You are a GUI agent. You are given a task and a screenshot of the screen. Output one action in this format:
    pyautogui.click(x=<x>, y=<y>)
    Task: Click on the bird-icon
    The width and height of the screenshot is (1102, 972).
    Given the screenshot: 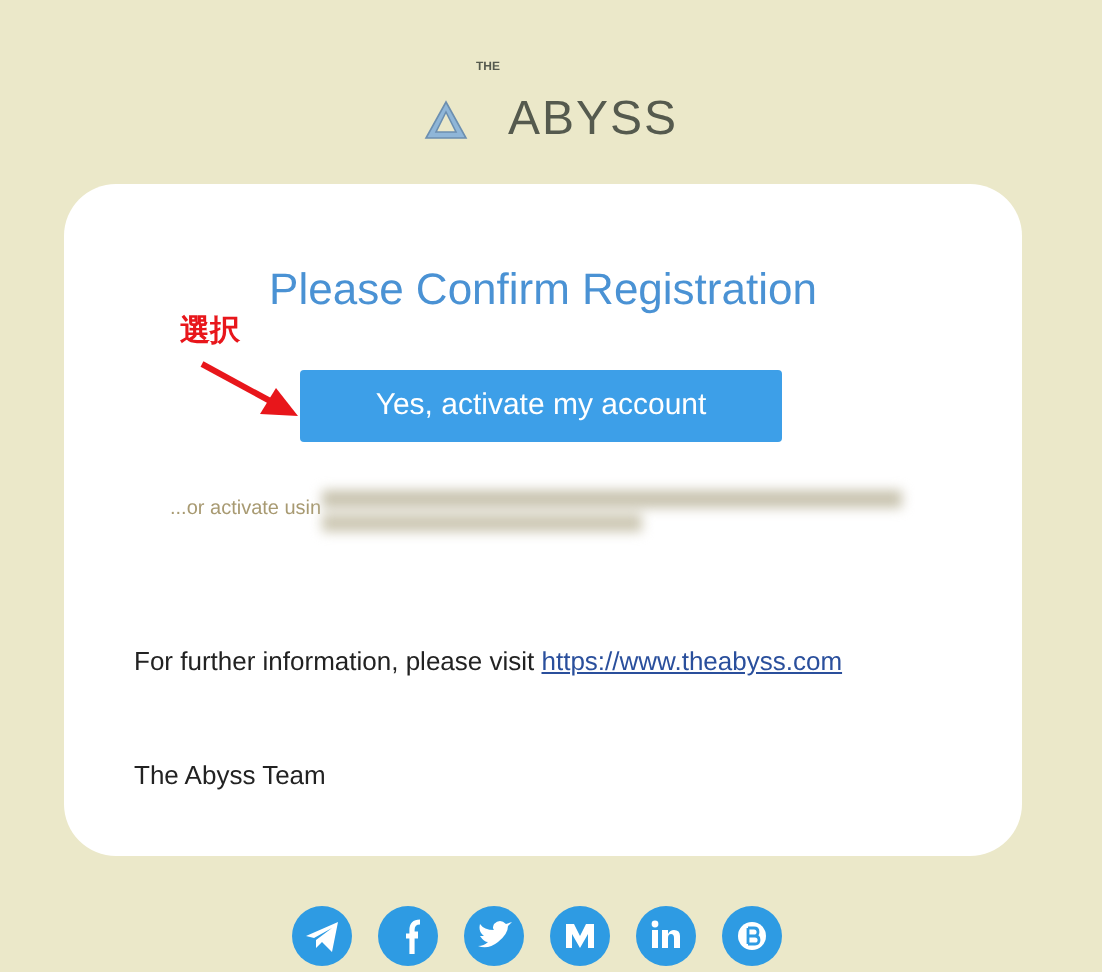 What is the action you would take?
    pyautogui.click(x=494, y=936)
    